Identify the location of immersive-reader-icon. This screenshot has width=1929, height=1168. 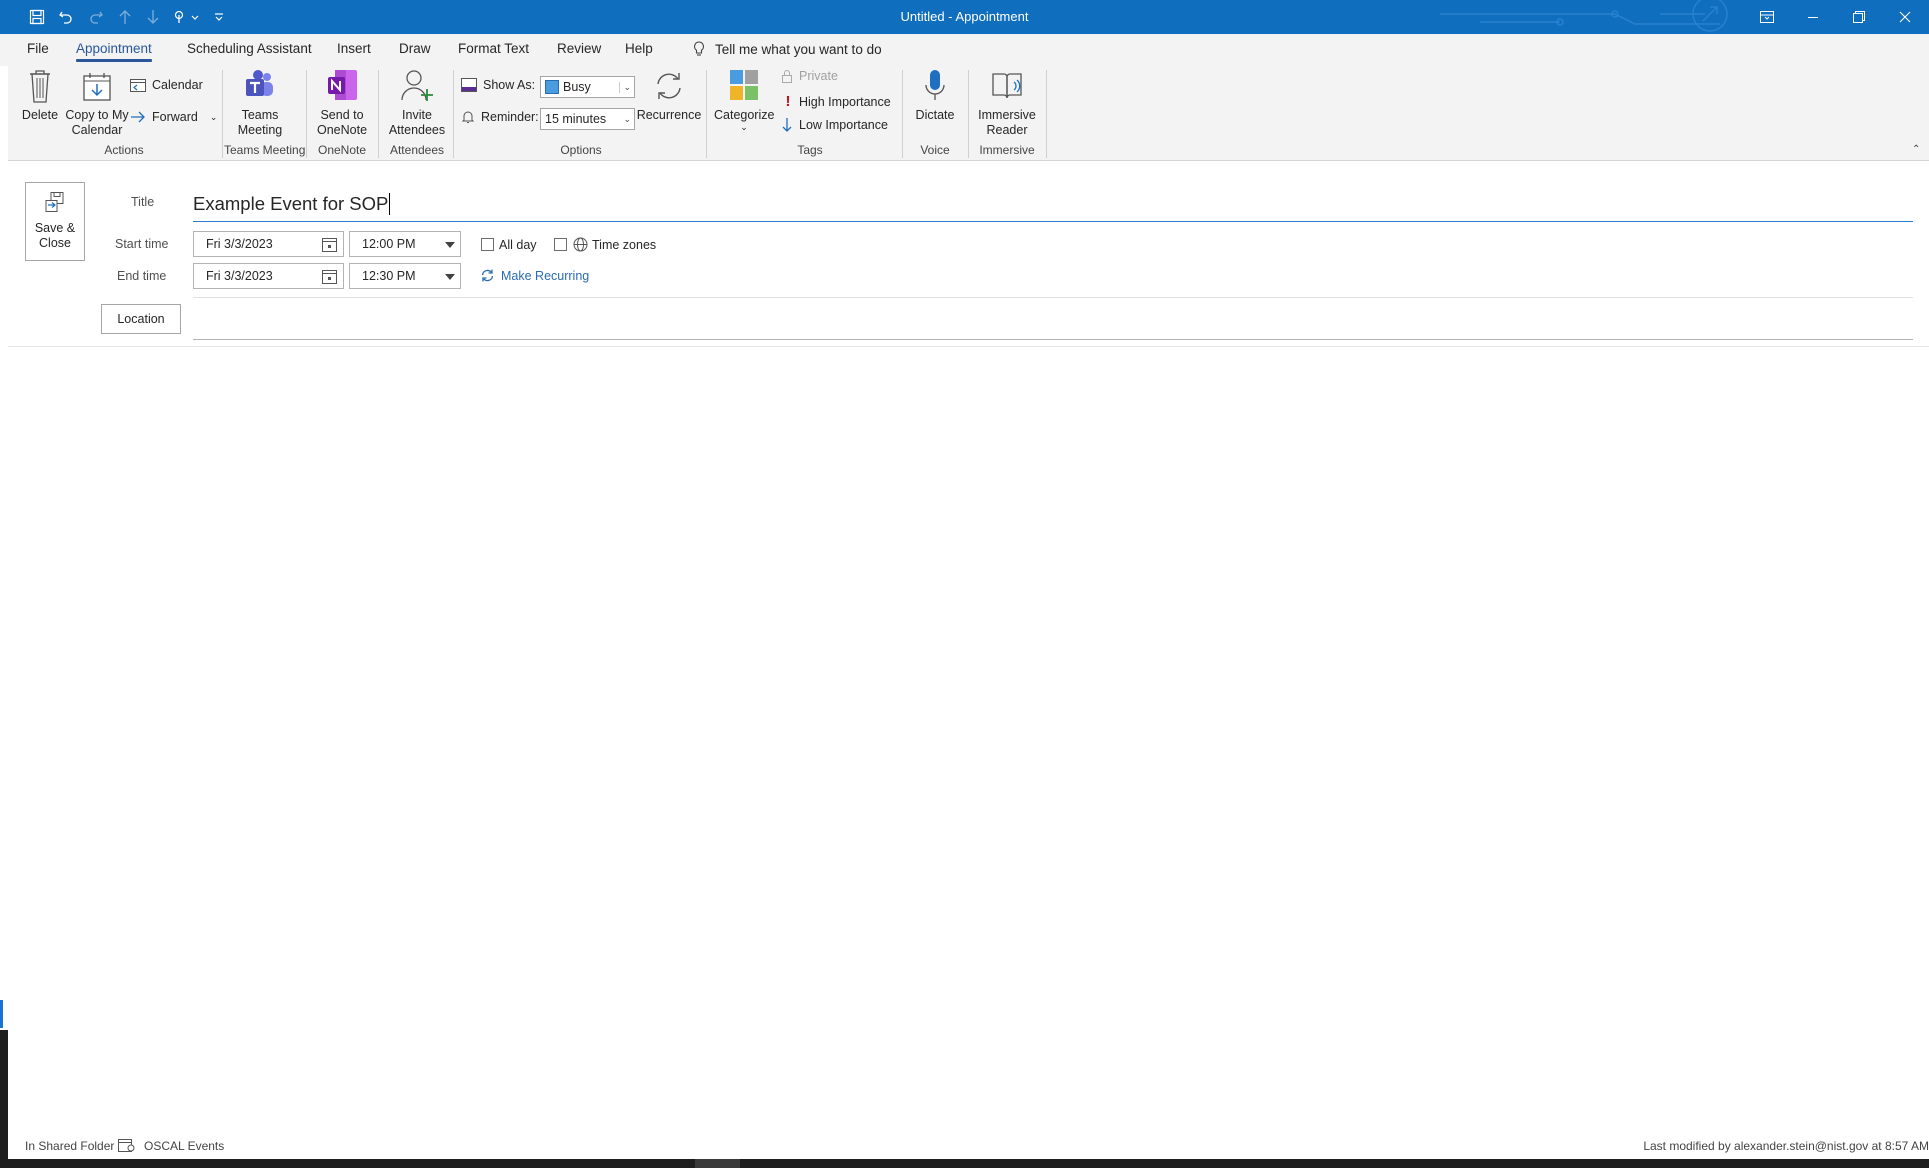
(1007, 86).